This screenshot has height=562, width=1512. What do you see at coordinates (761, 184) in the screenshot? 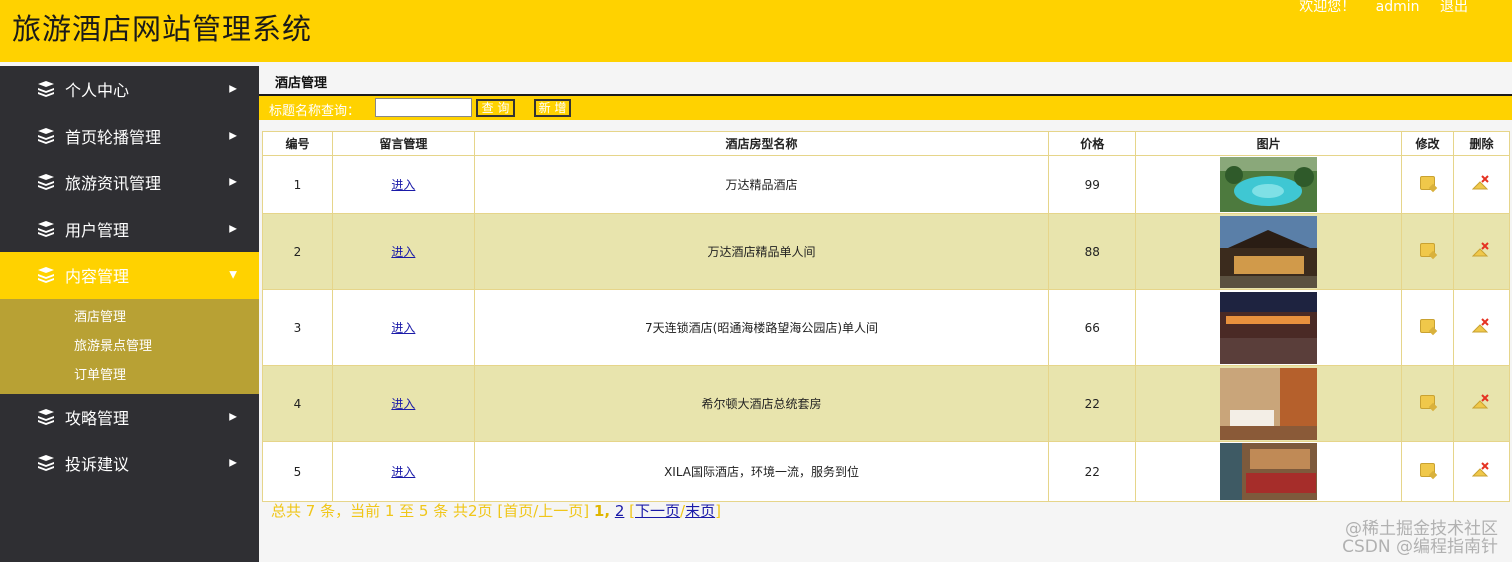
I see `cell-name: 万达精品酒店` at bounding box center [761, 184].